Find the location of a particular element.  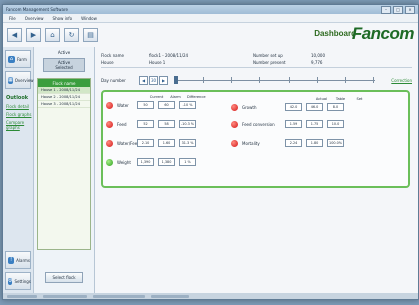

sensor-name: Mortality is located at coordinates (251, 143).